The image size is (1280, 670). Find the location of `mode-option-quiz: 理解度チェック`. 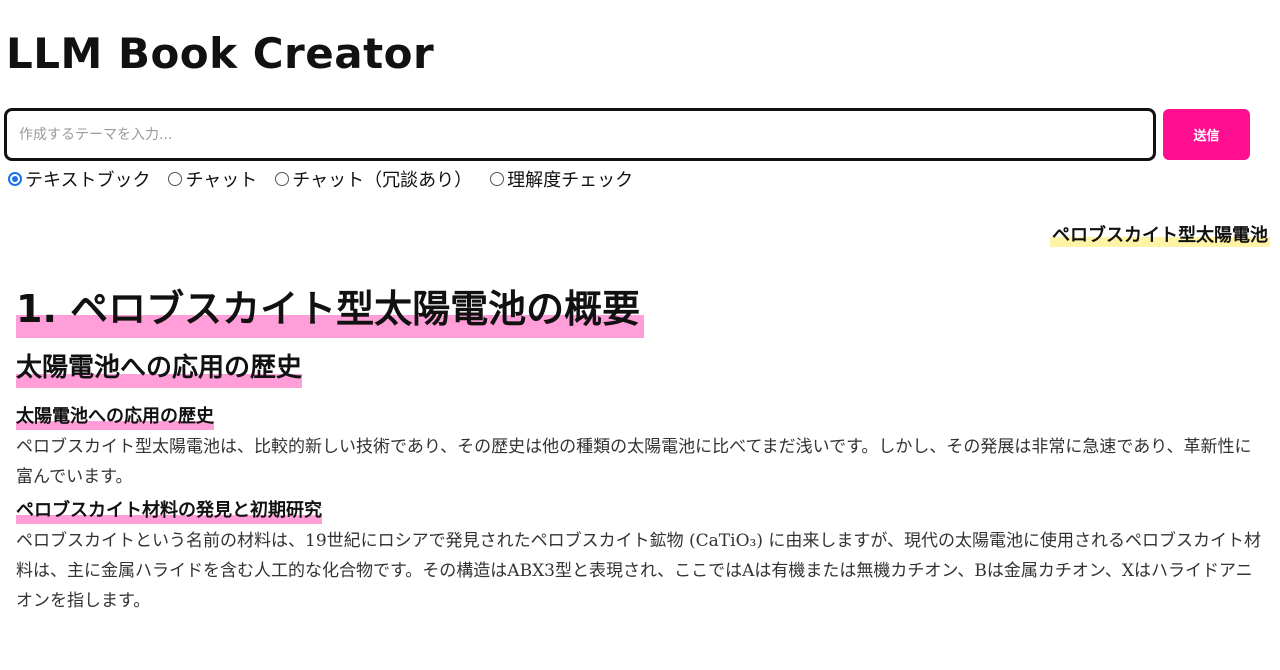

mode-option-quiz: 理解度チェック is located at coordinates (561, 179).